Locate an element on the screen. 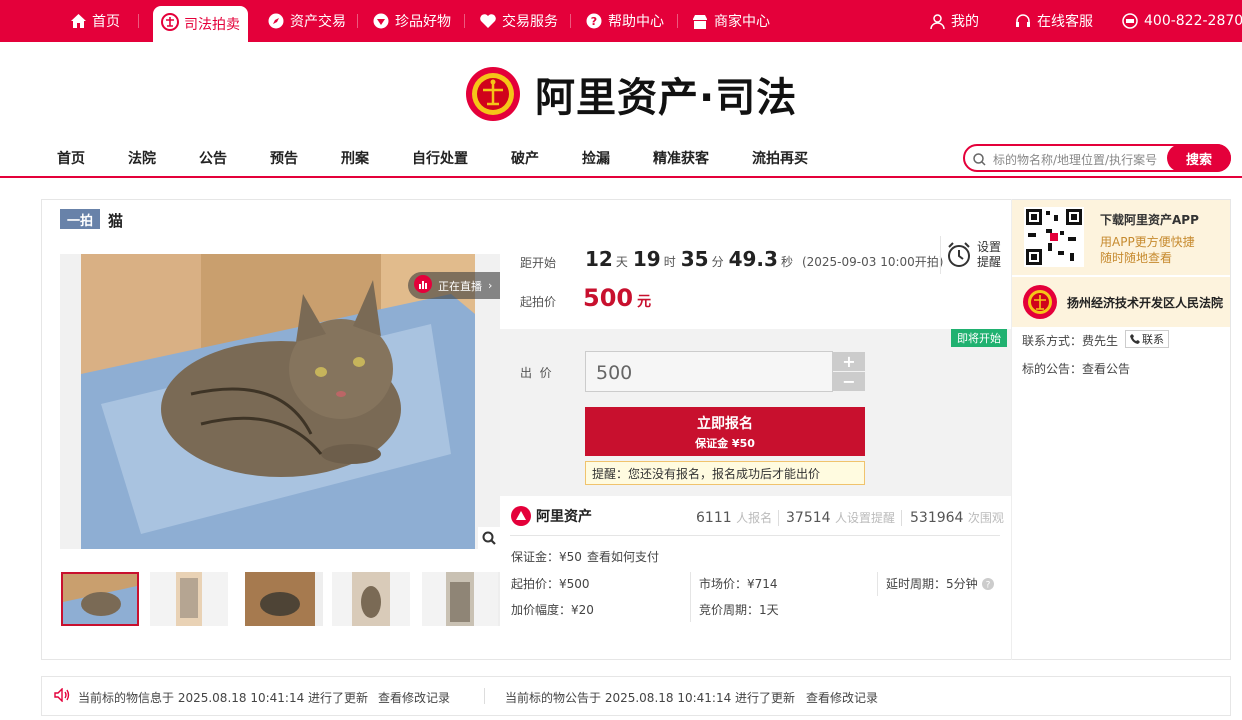 Image resolution: width=1242 pixels, height=720 pixels. item-main-photo is located at coordinates (278, 401).